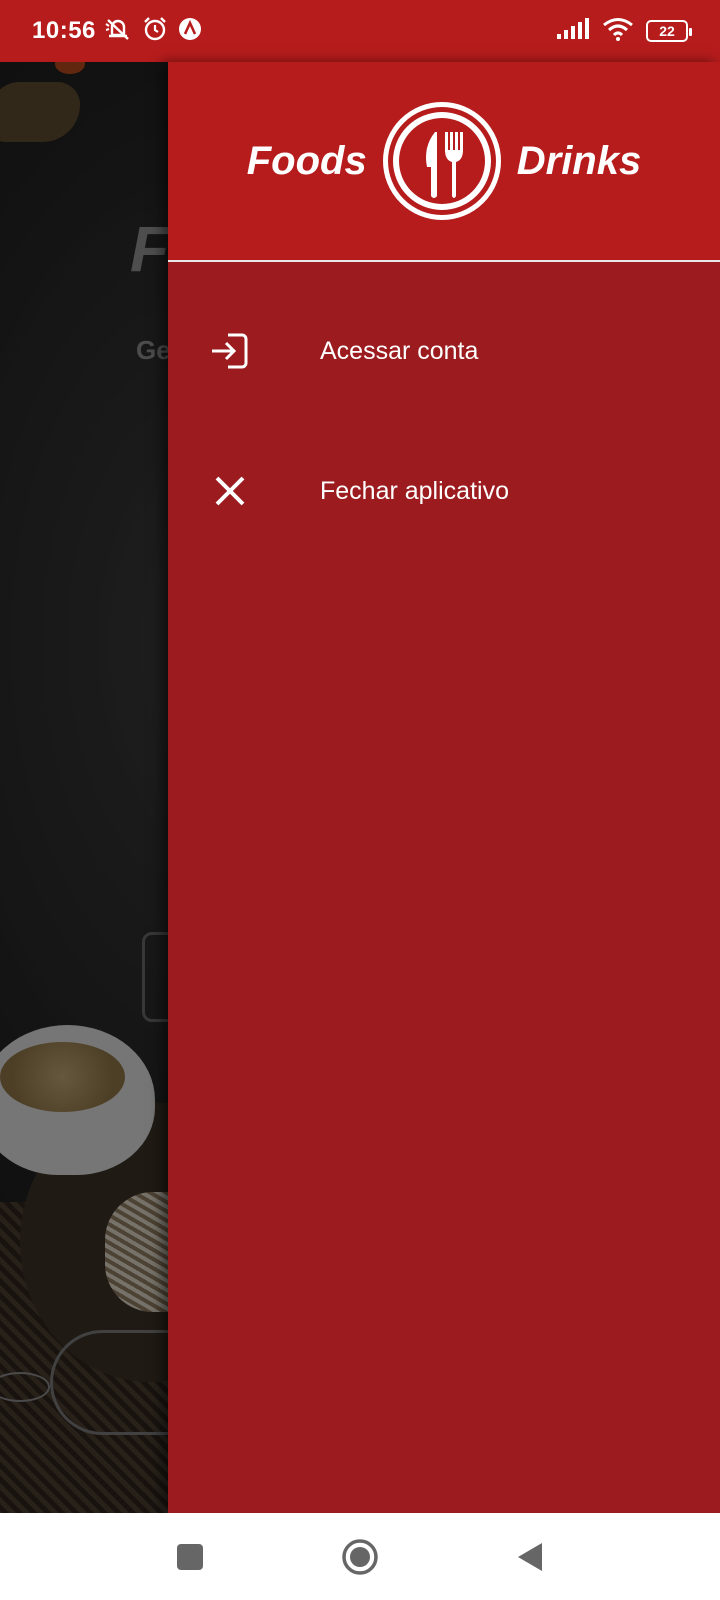 The width and height of the screenshot is (720, 1600). What do you see at coordinates (190, 31) in the screenshot?
I see `app-notification-icon` at bounding box center [190, 31].